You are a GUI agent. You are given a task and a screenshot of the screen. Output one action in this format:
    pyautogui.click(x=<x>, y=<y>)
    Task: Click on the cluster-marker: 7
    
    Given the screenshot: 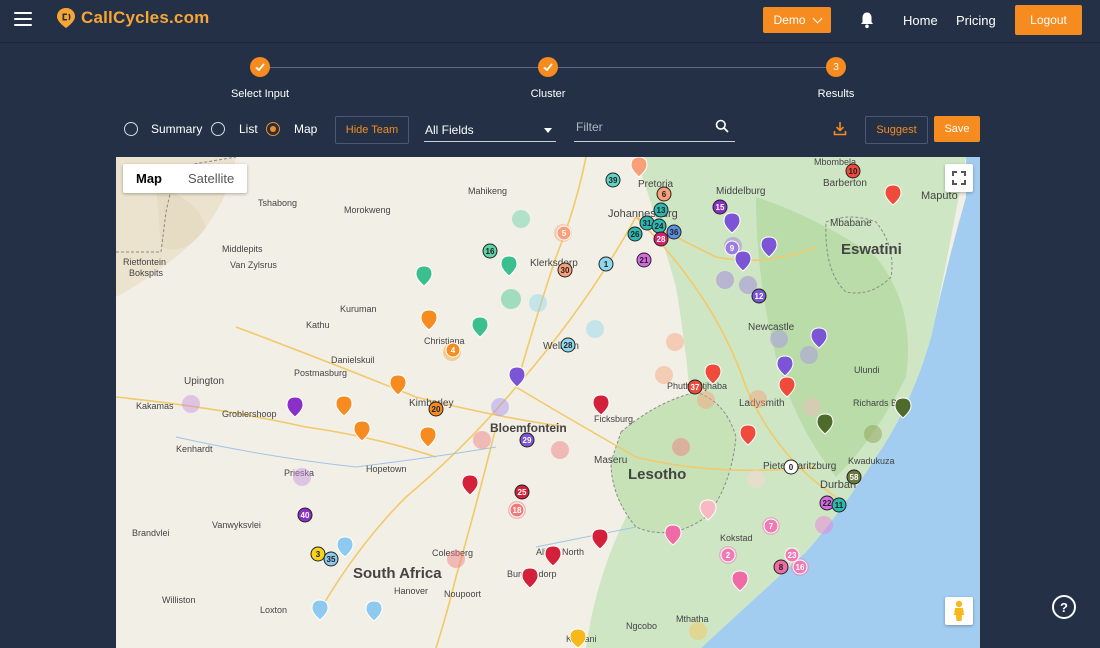 What is the action you would take?
    pyautogui.click(x=771, y=526)
    